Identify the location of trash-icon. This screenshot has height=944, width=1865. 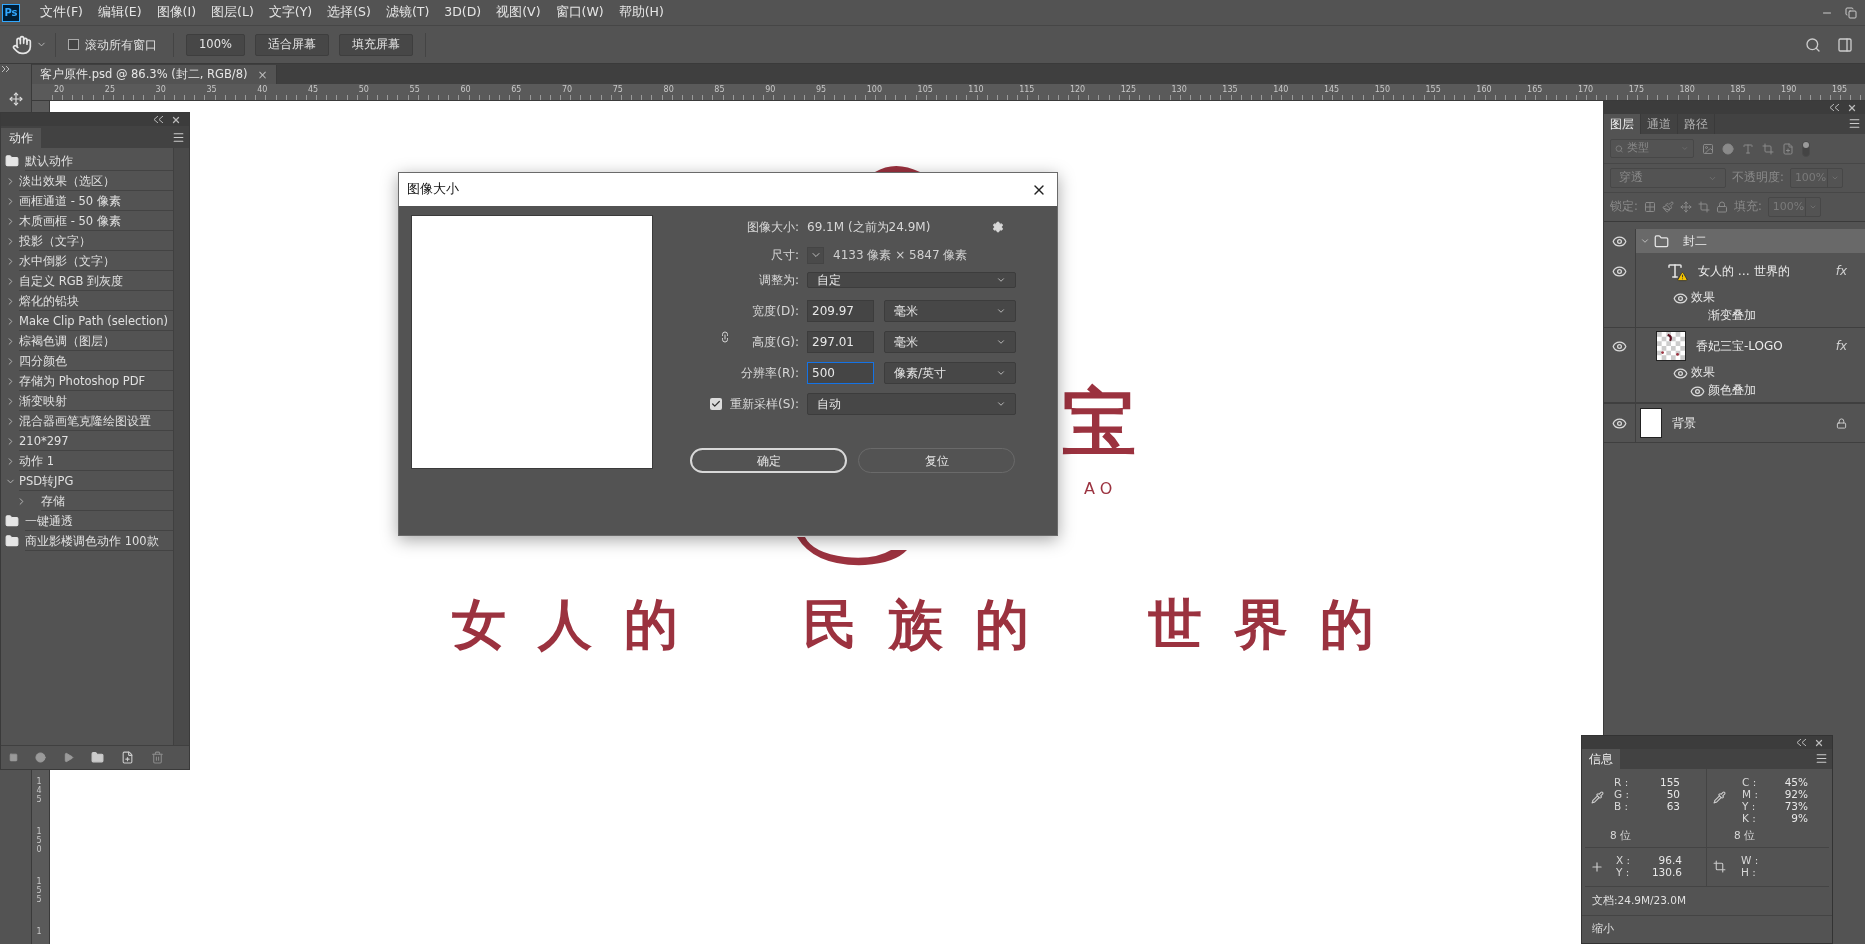
(157, 757).